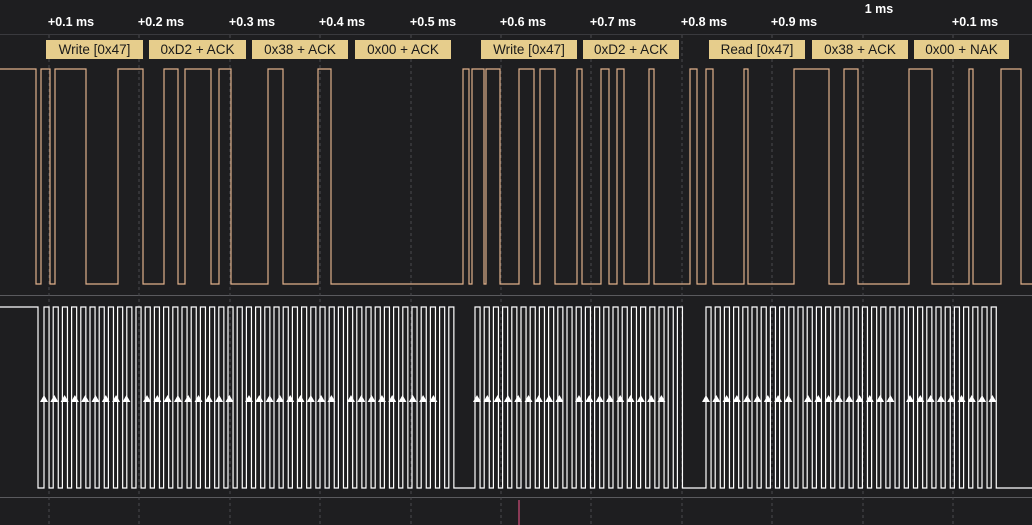  I want to click on decode-label-2: 0x38 + ACK, so click(300, 49).